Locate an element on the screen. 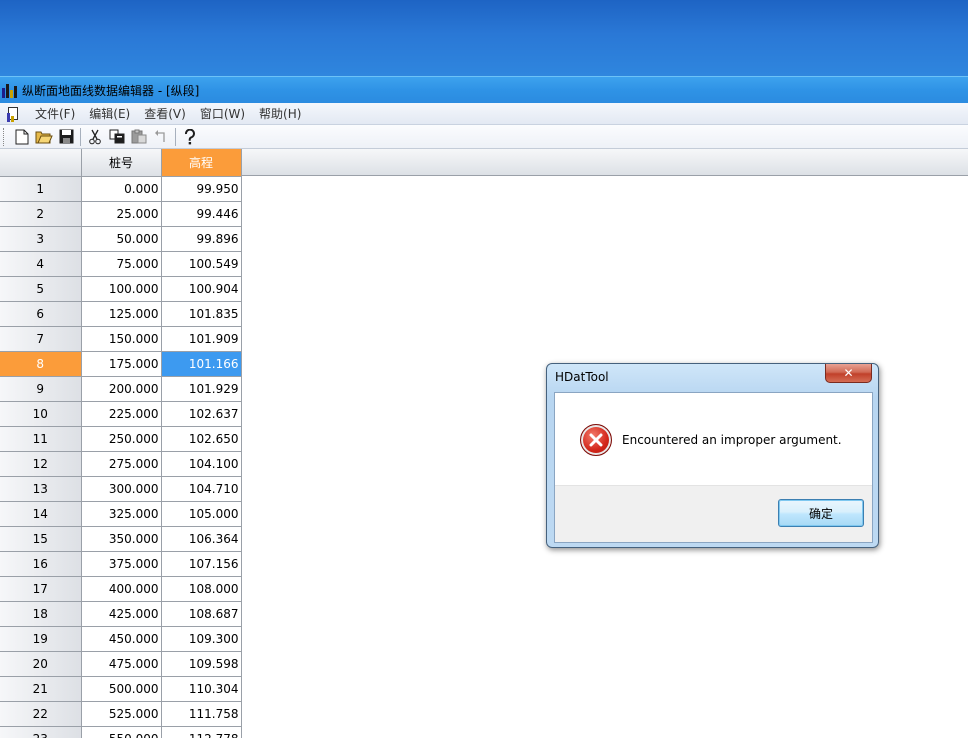 This screenshot has height=738, width=968. station-cell: 300.000 is located at coordinates (121, 489).